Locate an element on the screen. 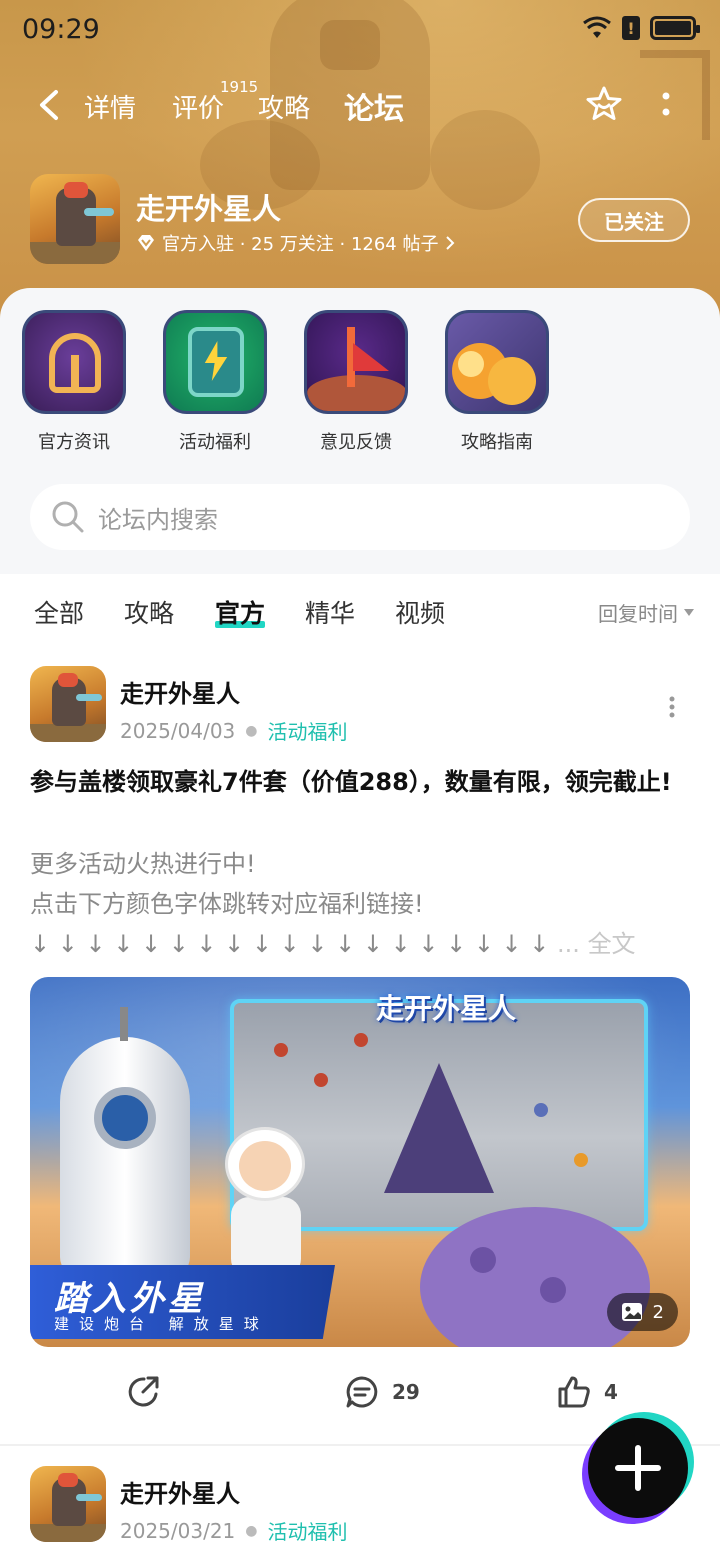 The image size is (720, 1555). comment-icon is located at coordinates (362, 1392).